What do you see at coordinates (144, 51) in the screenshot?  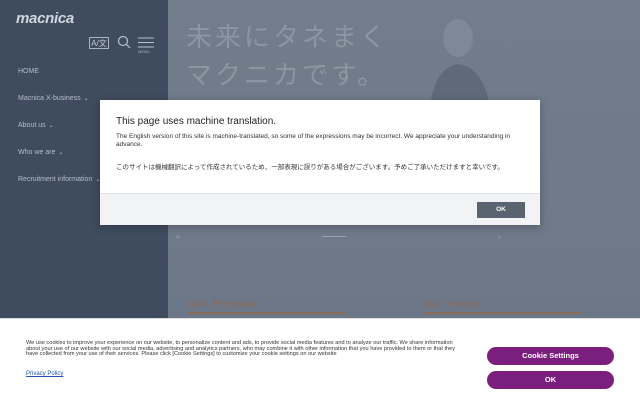 I see `menu-label: MENU` at bounding box center [144, 51].